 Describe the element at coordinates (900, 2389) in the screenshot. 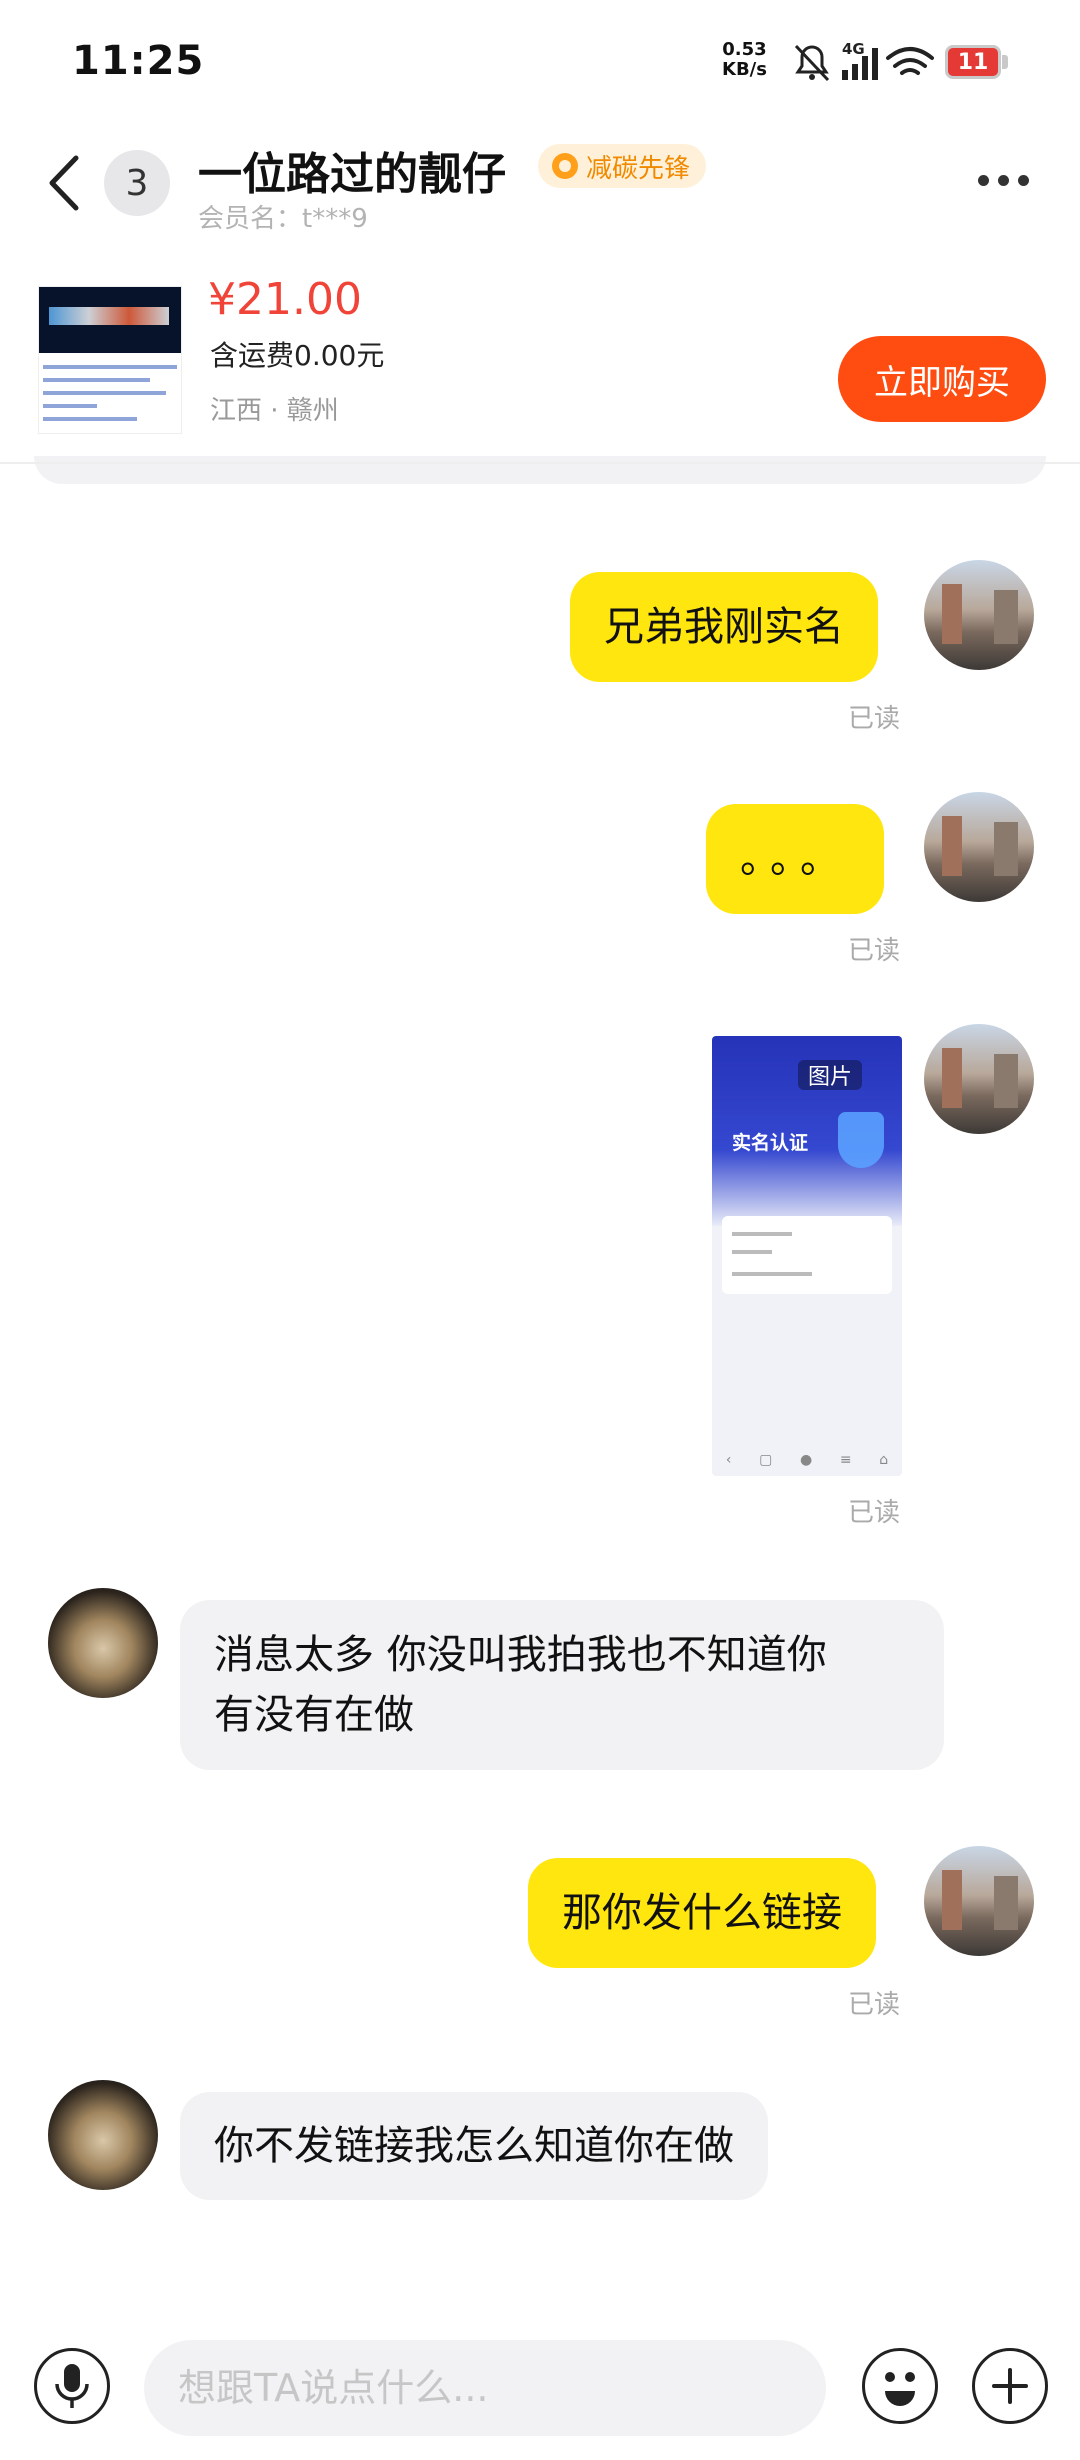

I see `emoji-icon` at that location.